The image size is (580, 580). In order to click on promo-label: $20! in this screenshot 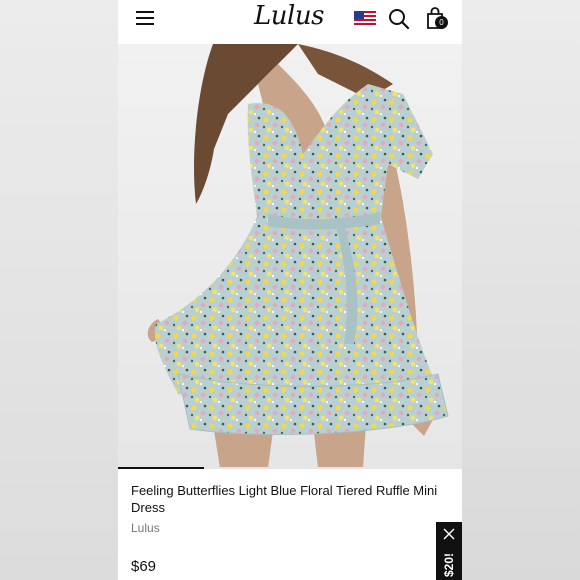, I will do `click(449, 565)`.